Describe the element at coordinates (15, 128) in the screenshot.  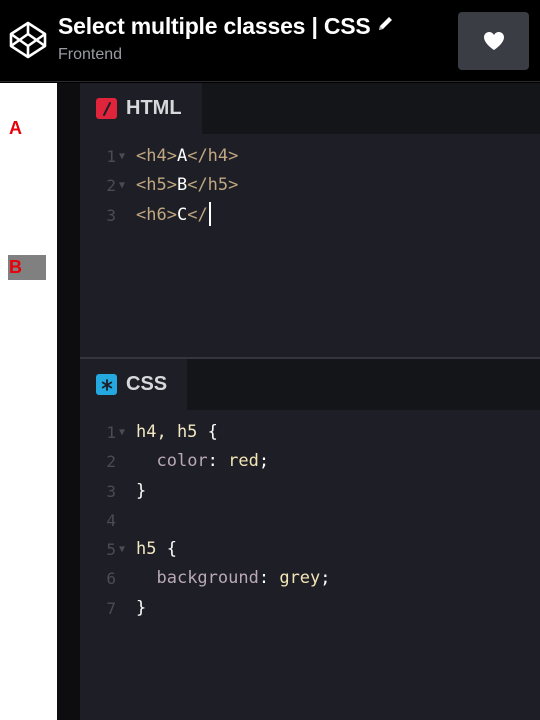
I see `preview-h4: A` at that location.